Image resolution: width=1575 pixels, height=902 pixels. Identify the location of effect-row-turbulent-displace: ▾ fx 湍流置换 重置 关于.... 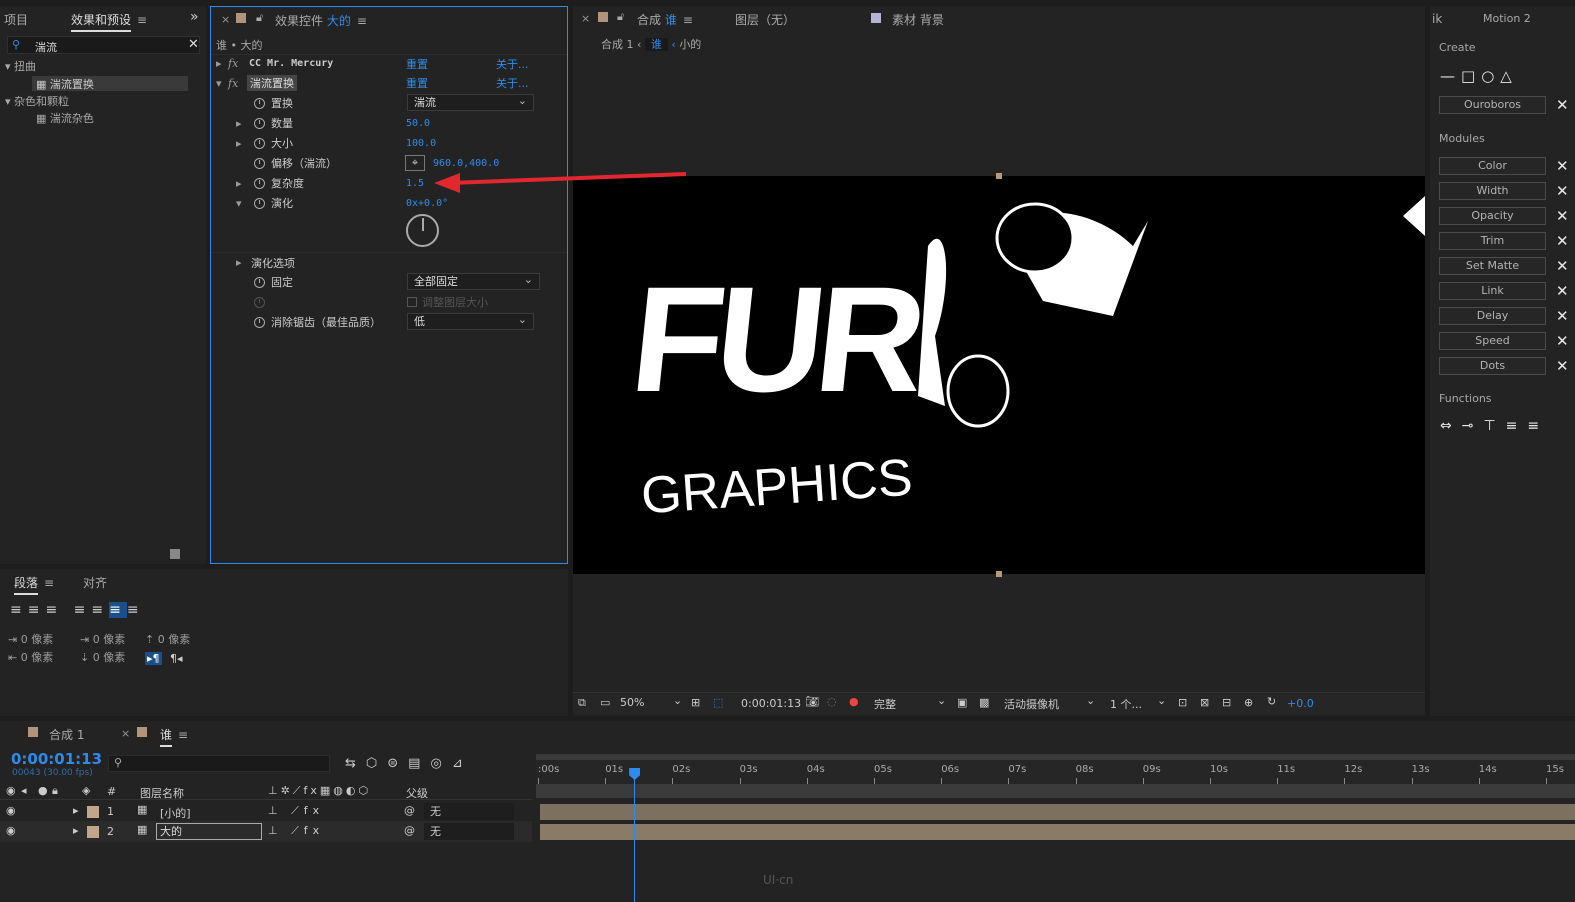
(389, 83).